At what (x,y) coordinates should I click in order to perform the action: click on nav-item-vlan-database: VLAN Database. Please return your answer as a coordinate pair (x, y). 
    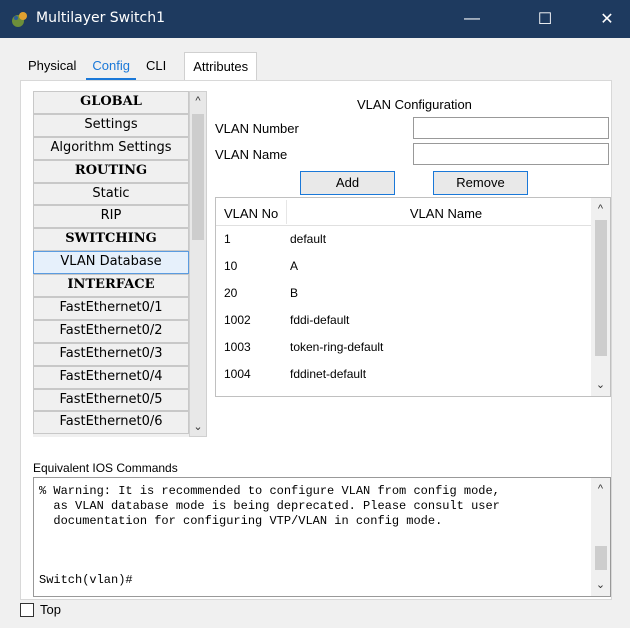
    Looking at the image, I should click on (111, 263).